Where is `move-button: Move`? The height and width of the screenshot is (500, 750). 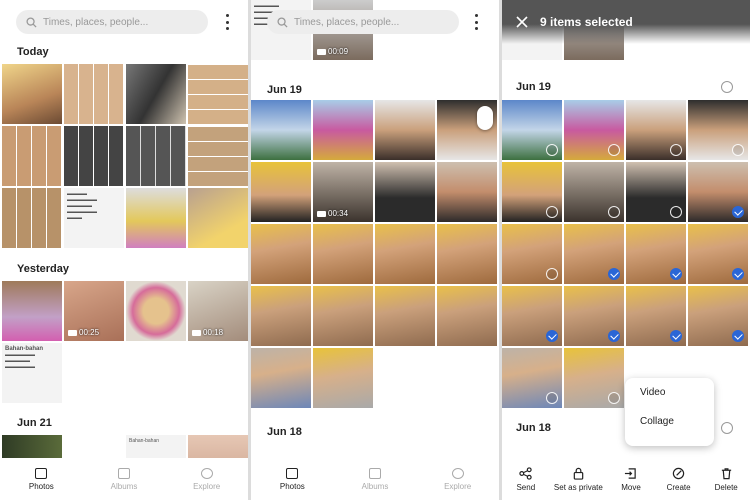
move-button: Move is located at coordinates (631, 479).